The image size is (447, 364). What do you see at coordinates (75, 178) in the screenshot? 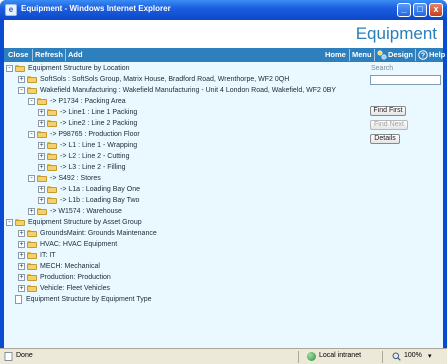
I see `tree-node-label: -> S492 : Stores` at bounding box center [75, 178].